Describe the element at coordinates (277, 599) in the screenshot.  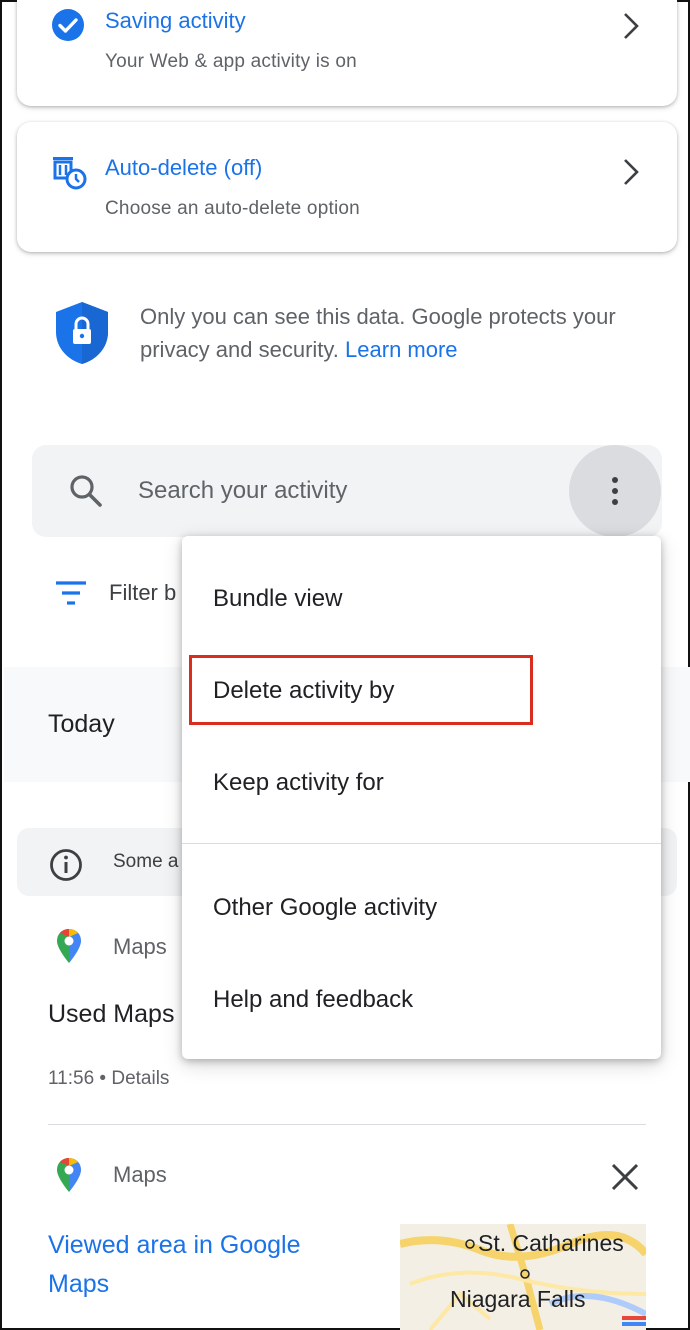
I see `menu-item-bundle-view: Bundle view` at that location.